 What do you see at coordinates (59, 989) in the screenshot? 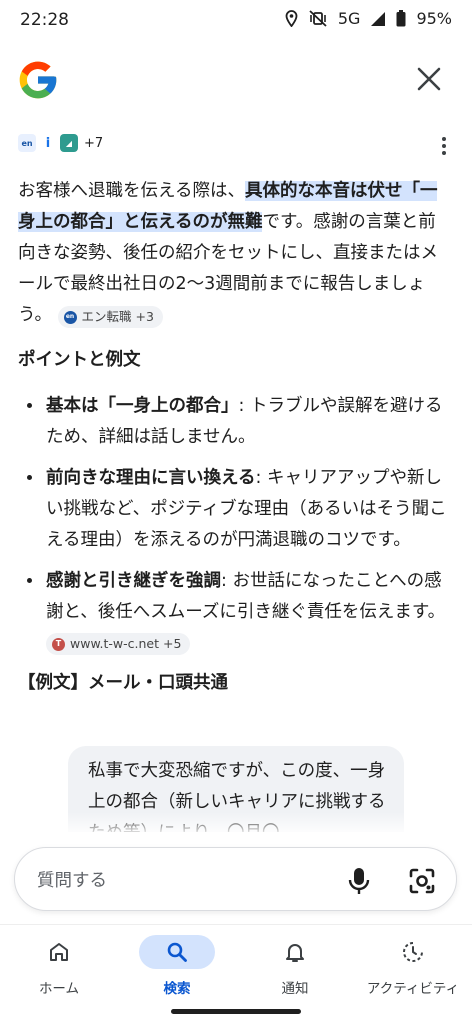
I see `nav-home-label: ホーム` at bounding box center [59, 989].